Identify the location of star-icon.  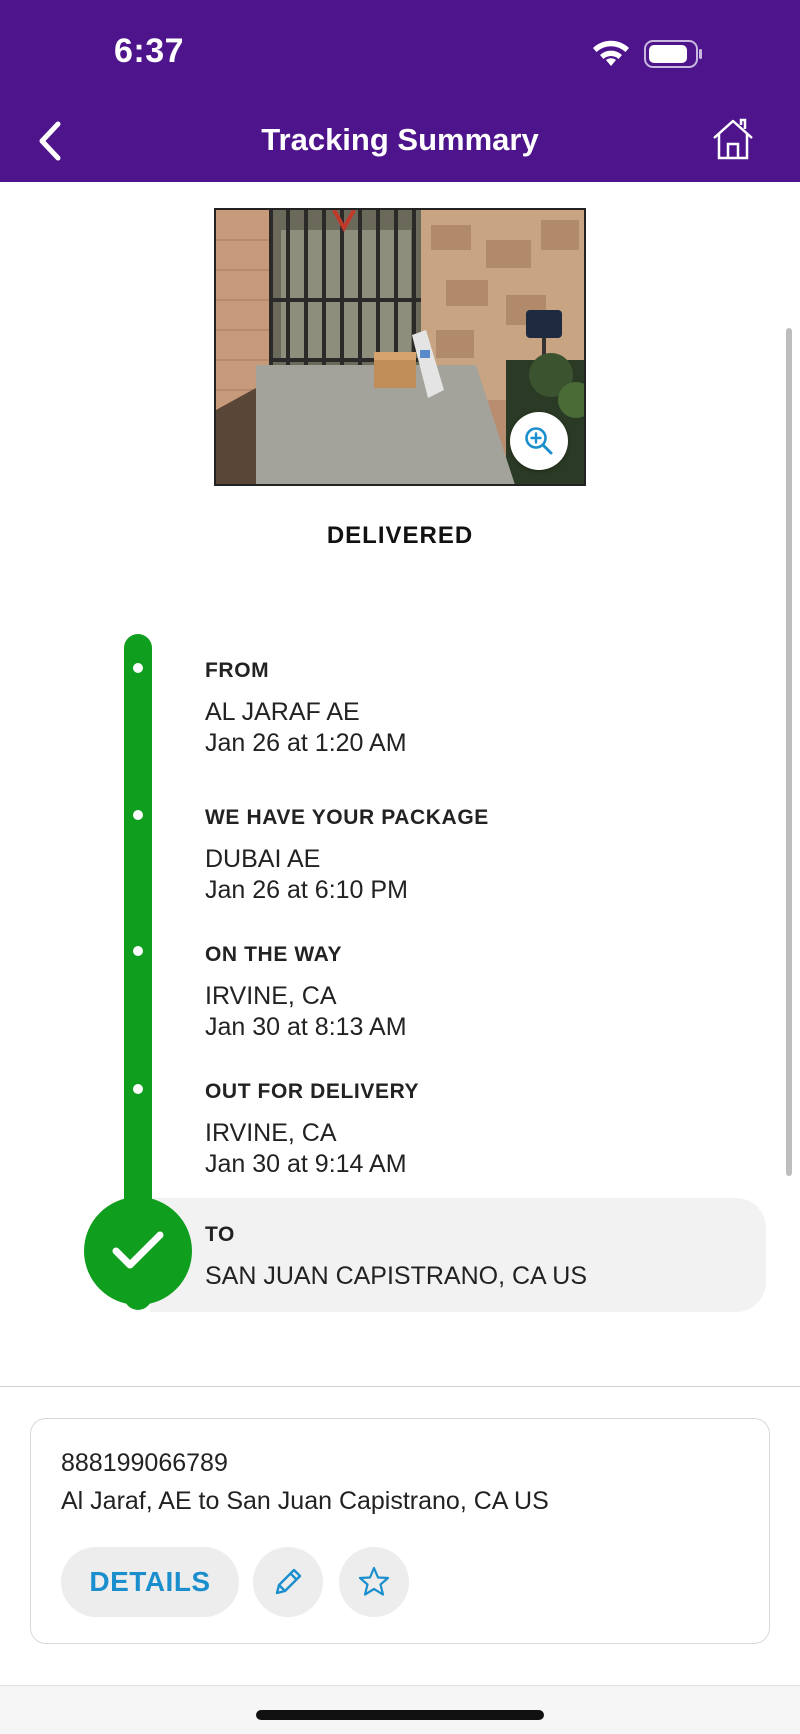
(374, 1581).